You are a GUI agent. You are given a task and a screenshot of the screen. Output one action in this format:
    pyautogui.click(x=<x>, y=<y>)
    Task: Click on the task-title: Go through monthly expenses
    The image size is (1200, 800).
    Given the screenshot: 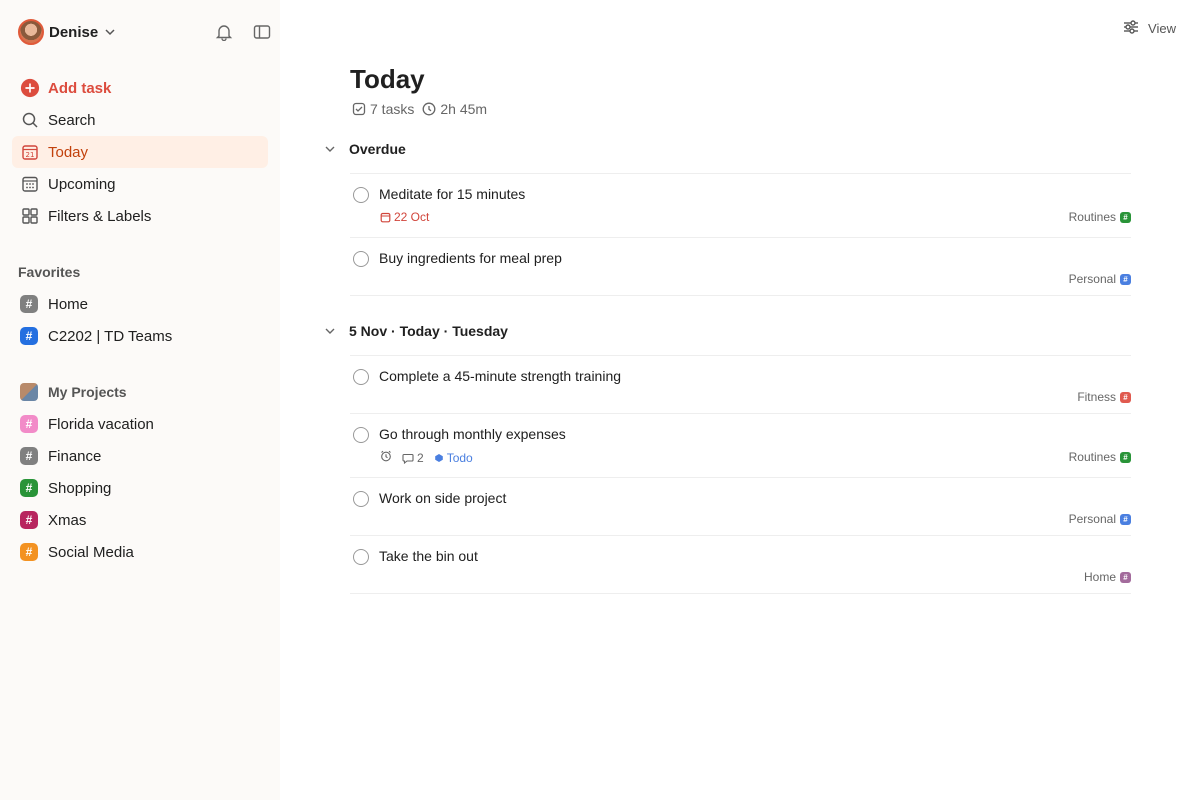 What is the action you would take?
    pyautogui.click(x=472, y=434)
    